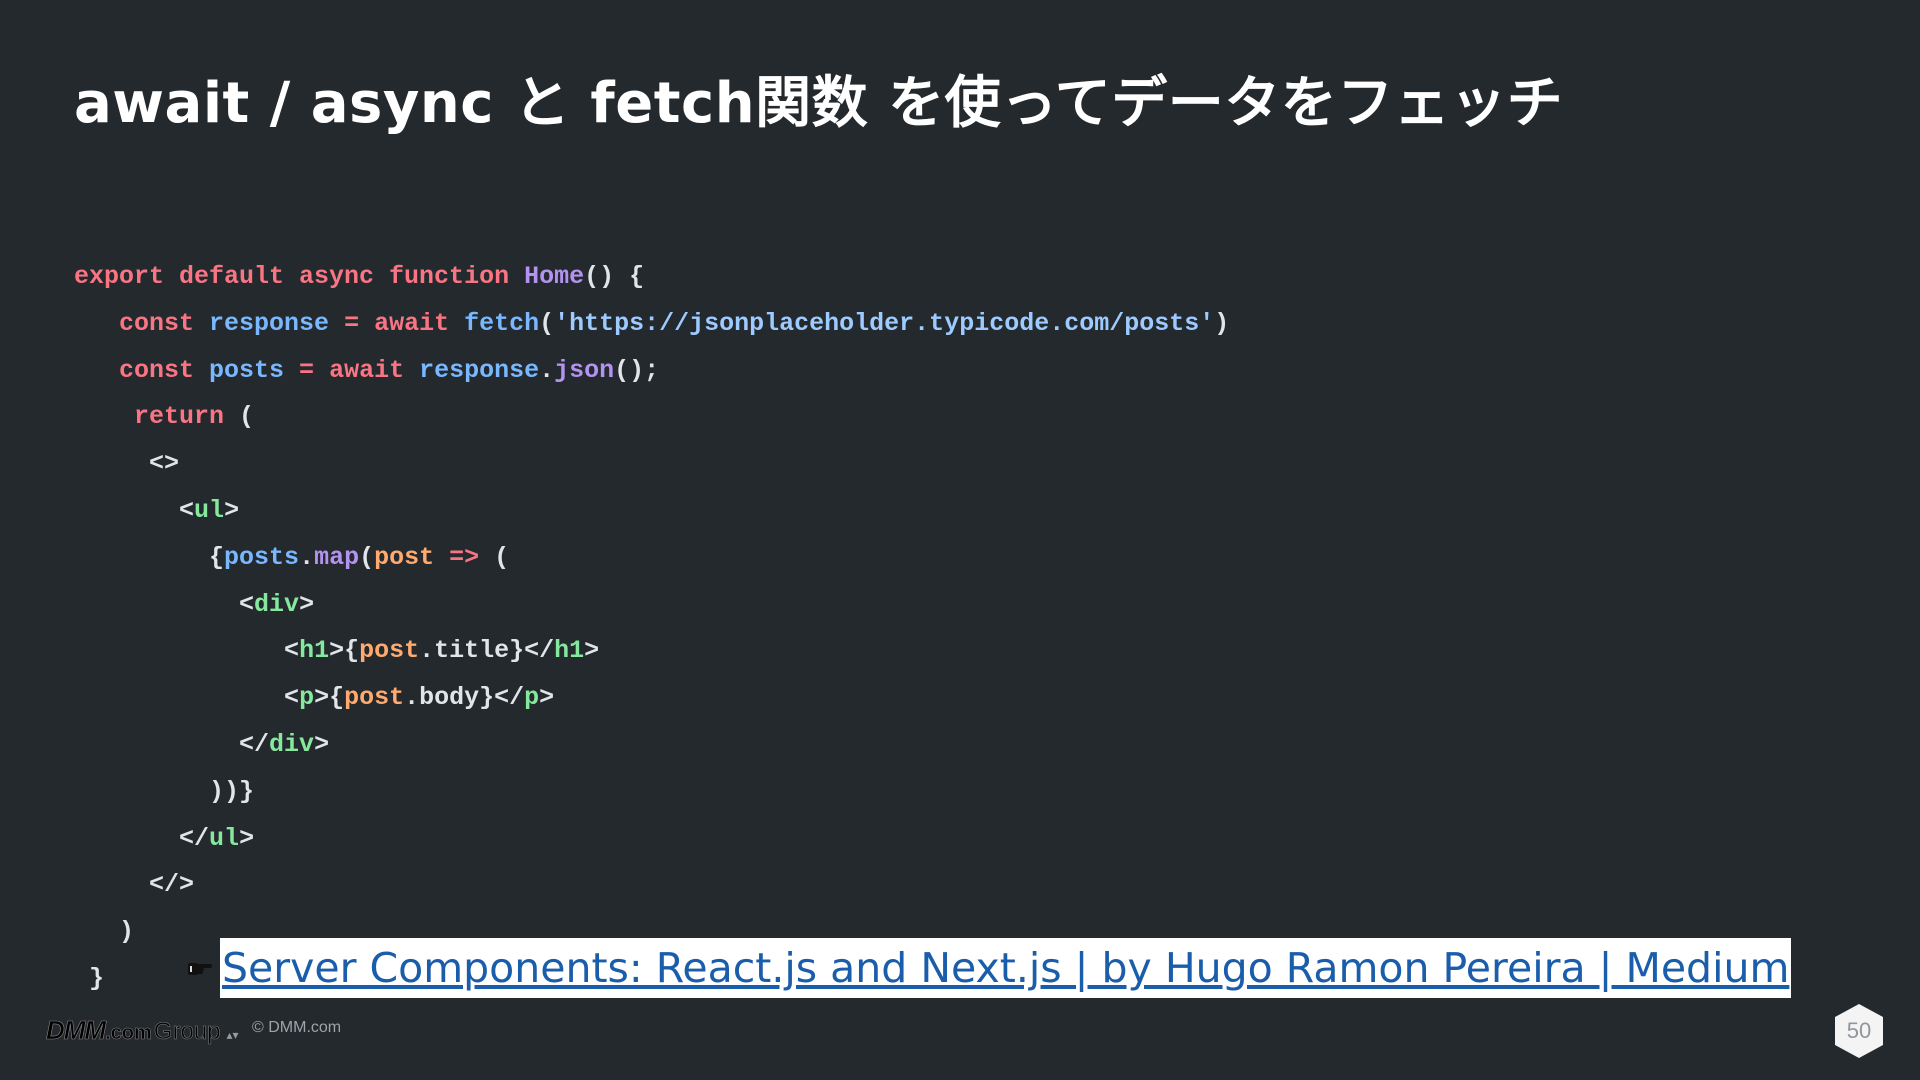 This screenshot has width=1920, height=1080. Describe the element at coordinates (637, 370) in the screenshot. I see `code-token: ();` at that location.